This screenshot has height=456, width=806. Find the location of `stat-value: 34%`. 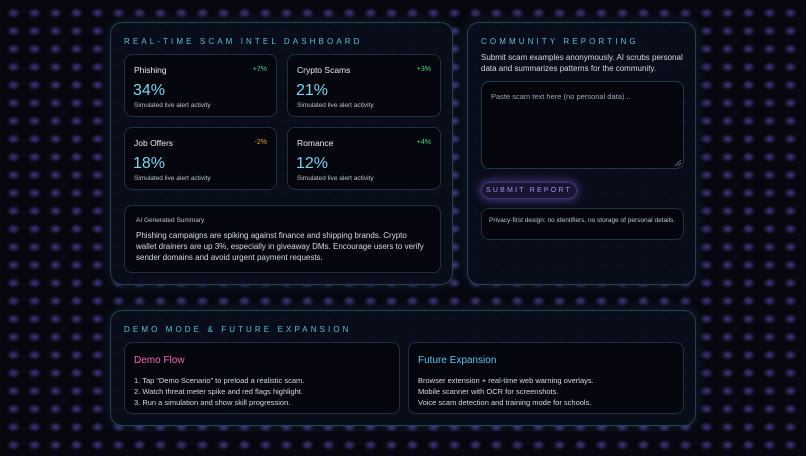

stat-value: 34% is located at coordinates (149, 90).